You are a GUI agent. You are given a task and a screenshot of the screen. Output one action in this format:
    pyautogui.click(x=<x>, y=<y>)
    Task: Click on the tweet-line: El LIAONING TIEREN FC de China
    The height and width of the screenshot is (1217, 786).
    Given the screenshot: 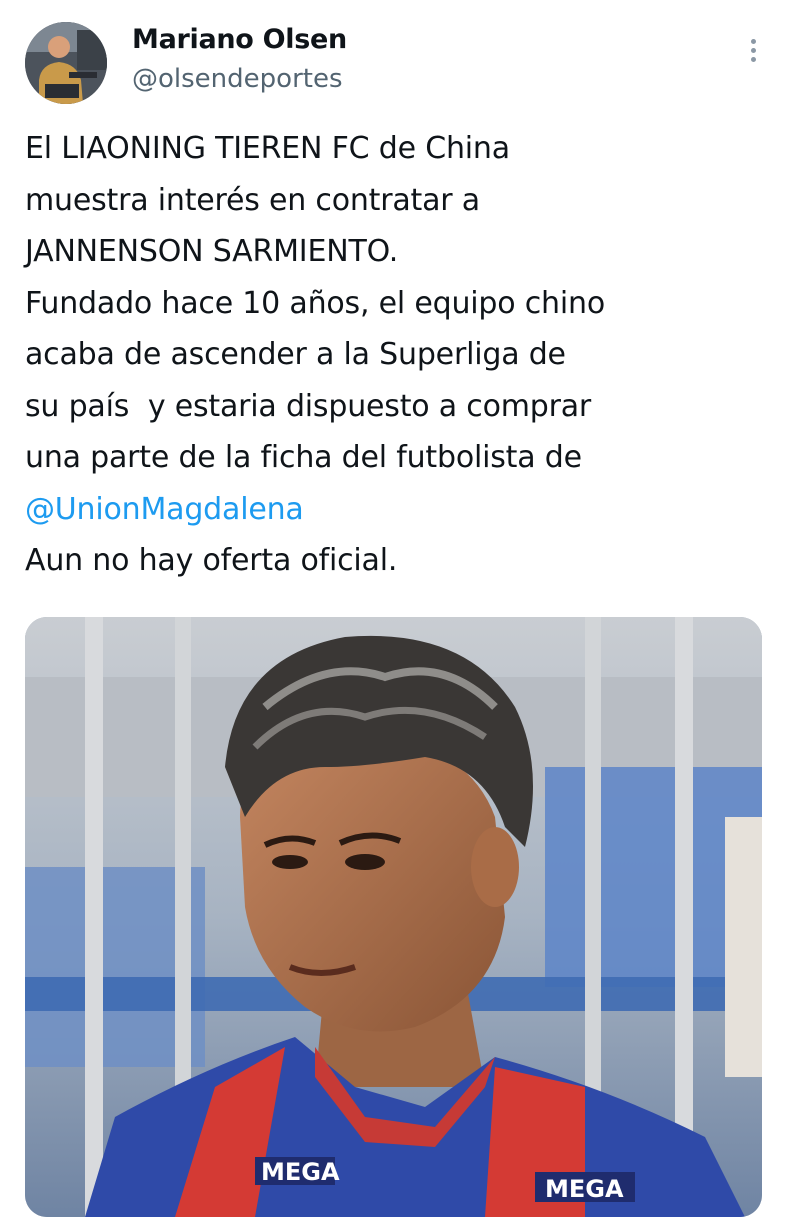 What is the action you would take?
    pyautogui.click(x=267, y=148)
    